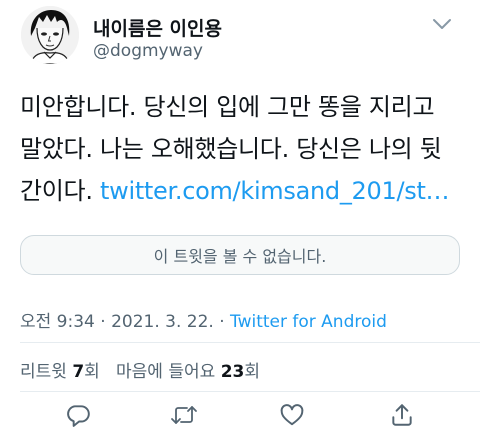 The image size is (480, 439). I want to click on retweets-stat: 리트윗 7회, so click(60, 372).